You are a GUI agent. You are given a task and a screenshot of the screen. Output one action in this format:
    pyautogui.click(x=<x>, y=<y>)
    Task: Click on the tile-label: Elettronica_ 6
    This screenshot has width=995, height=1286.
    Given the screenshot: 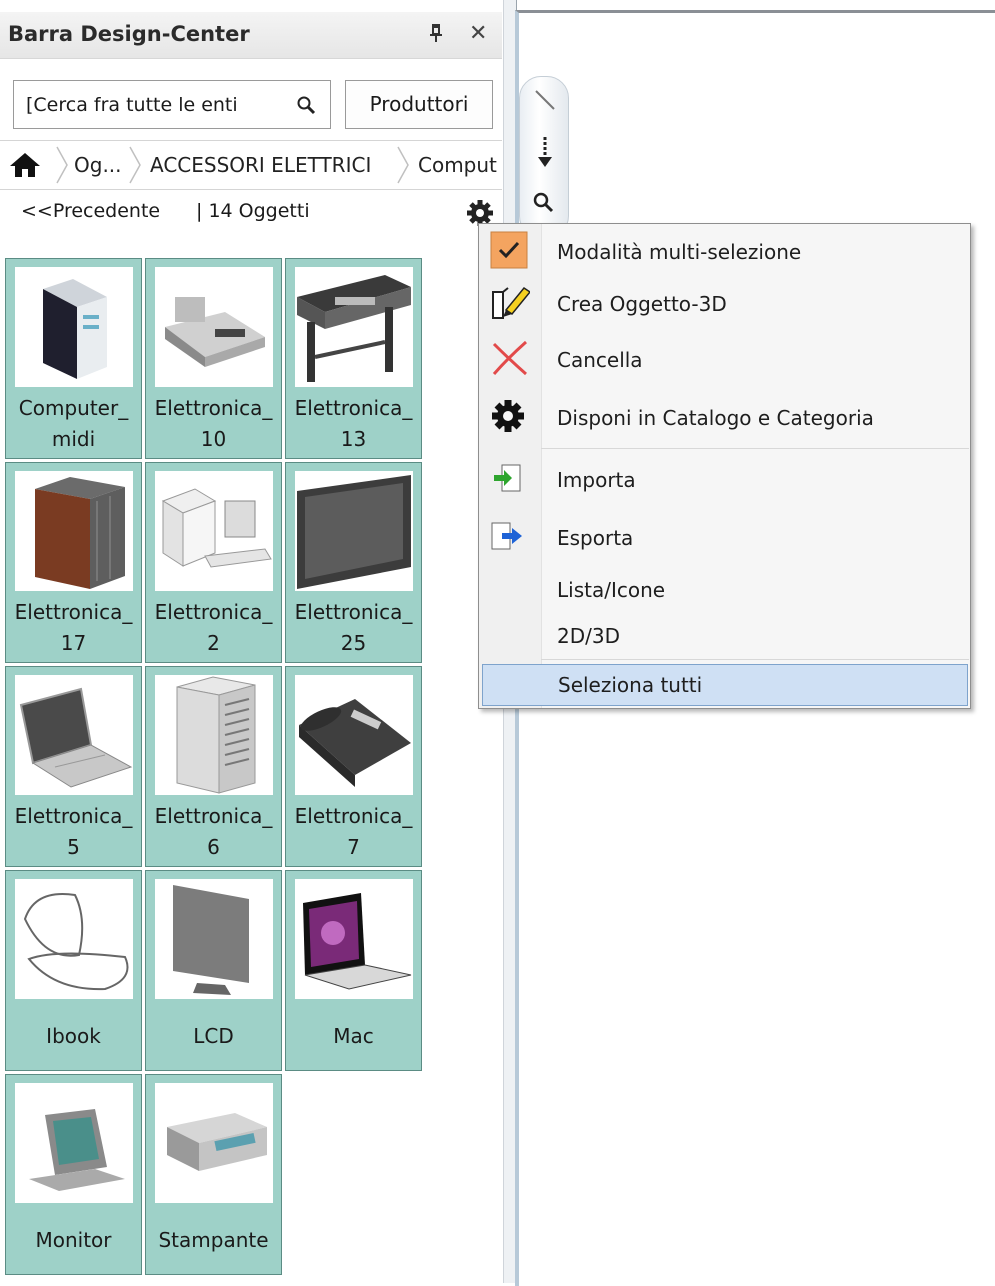 What is the action you would take?
    pyautogui.click(x=213, y=831)
    